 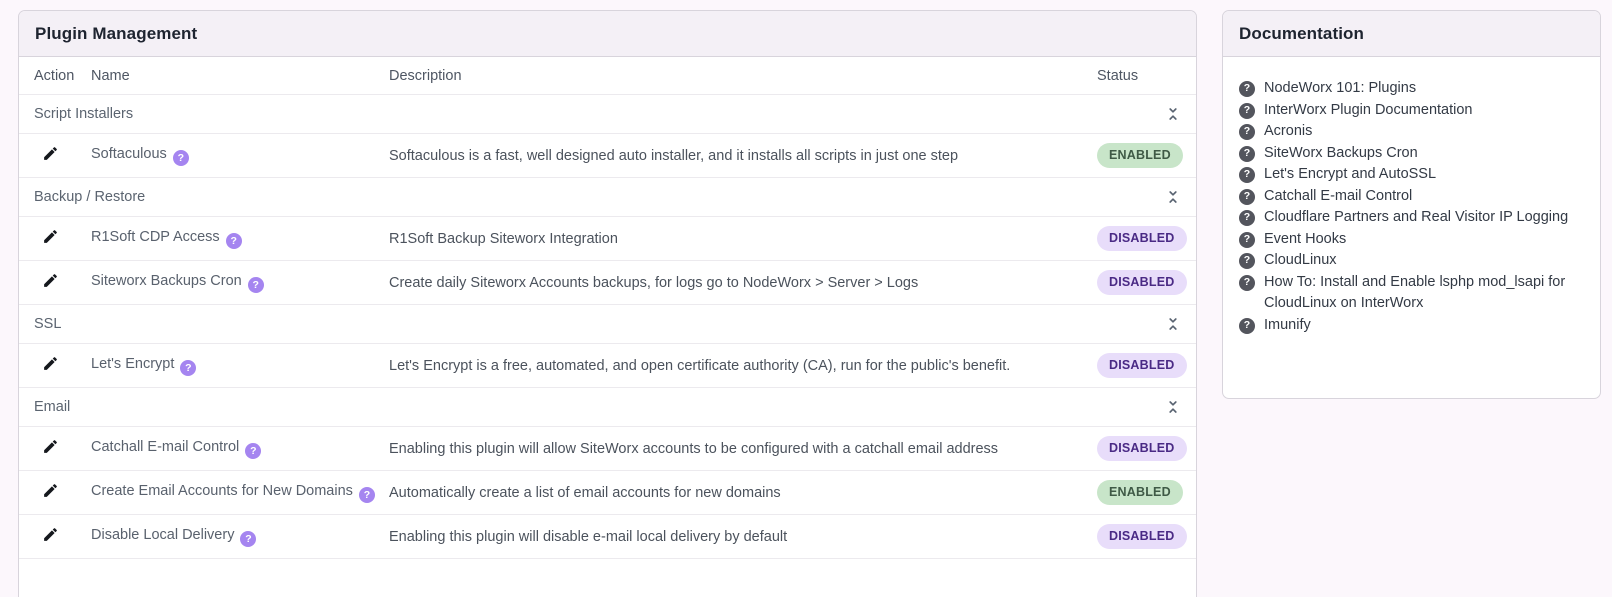 What do you see at coordinates (110, 75) in the screenshot?
I see `column-header-name: Name` at bounding box center [110, 75].